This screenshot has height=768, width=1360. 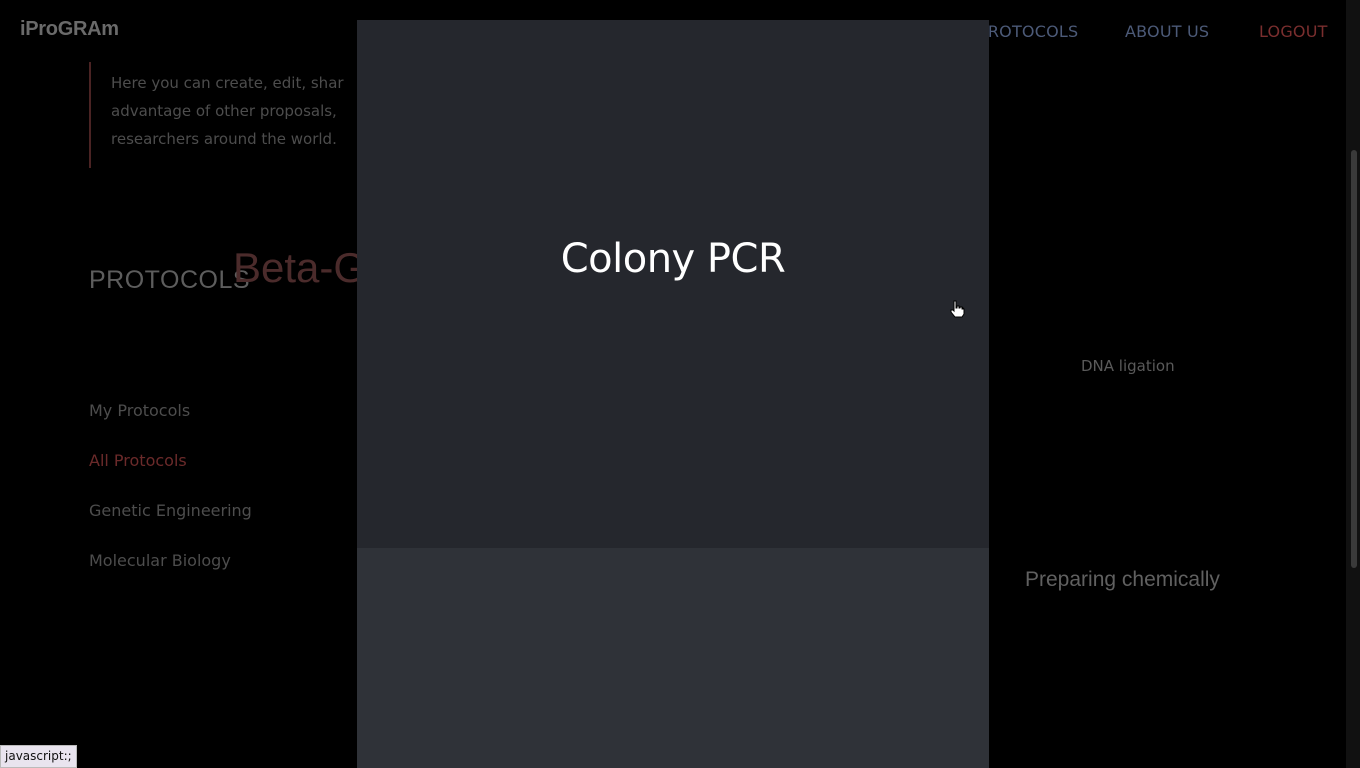 I want to click on sidebar-item-molecular-biology: Molecular Biology, so click(x=160, y=560).